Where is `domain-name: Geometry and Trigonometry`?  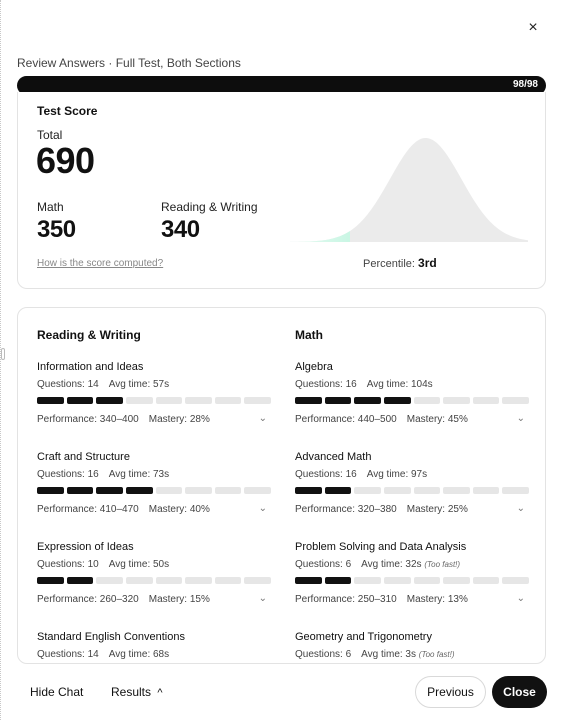
domain-name: Geometry and Trigonometry is located at coordinates (363, 637).